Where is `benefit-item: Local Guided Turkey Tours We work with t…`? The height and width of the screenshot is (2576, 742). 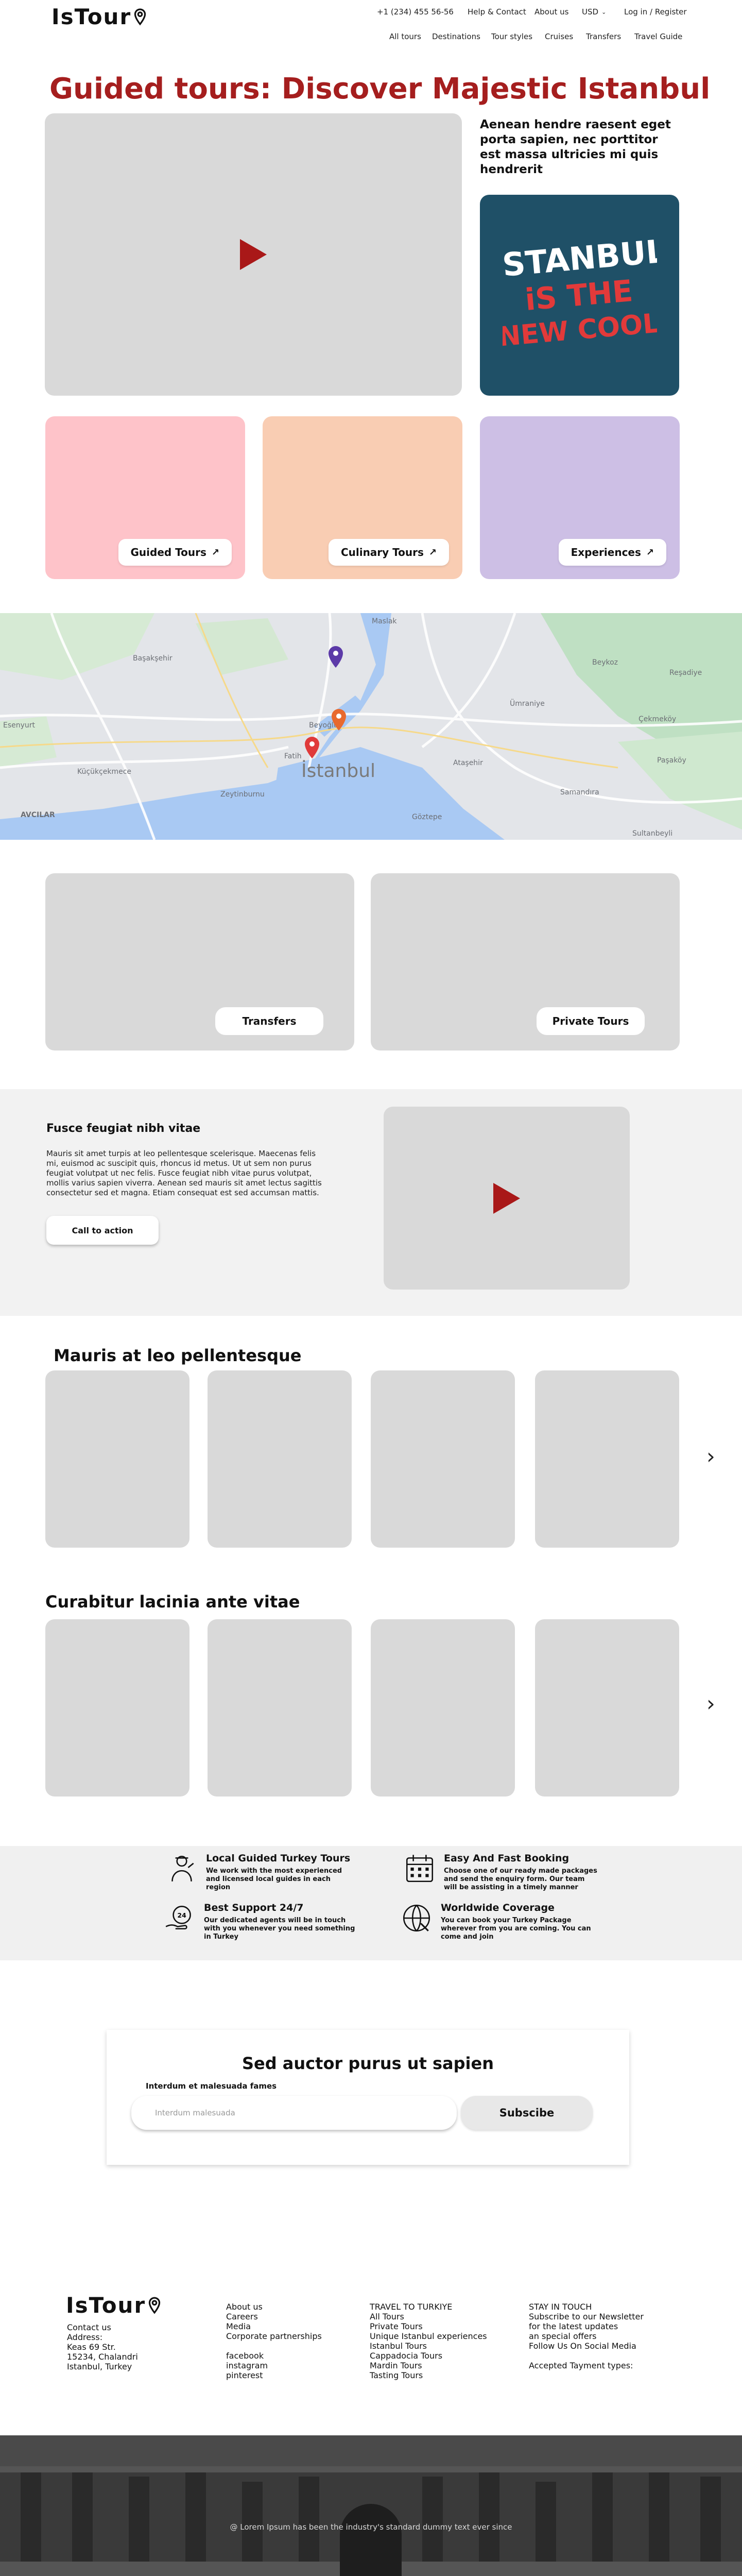
benefit-item: Local Guided Turkey Tours We work with t… is located at coordinates (260, 1872).